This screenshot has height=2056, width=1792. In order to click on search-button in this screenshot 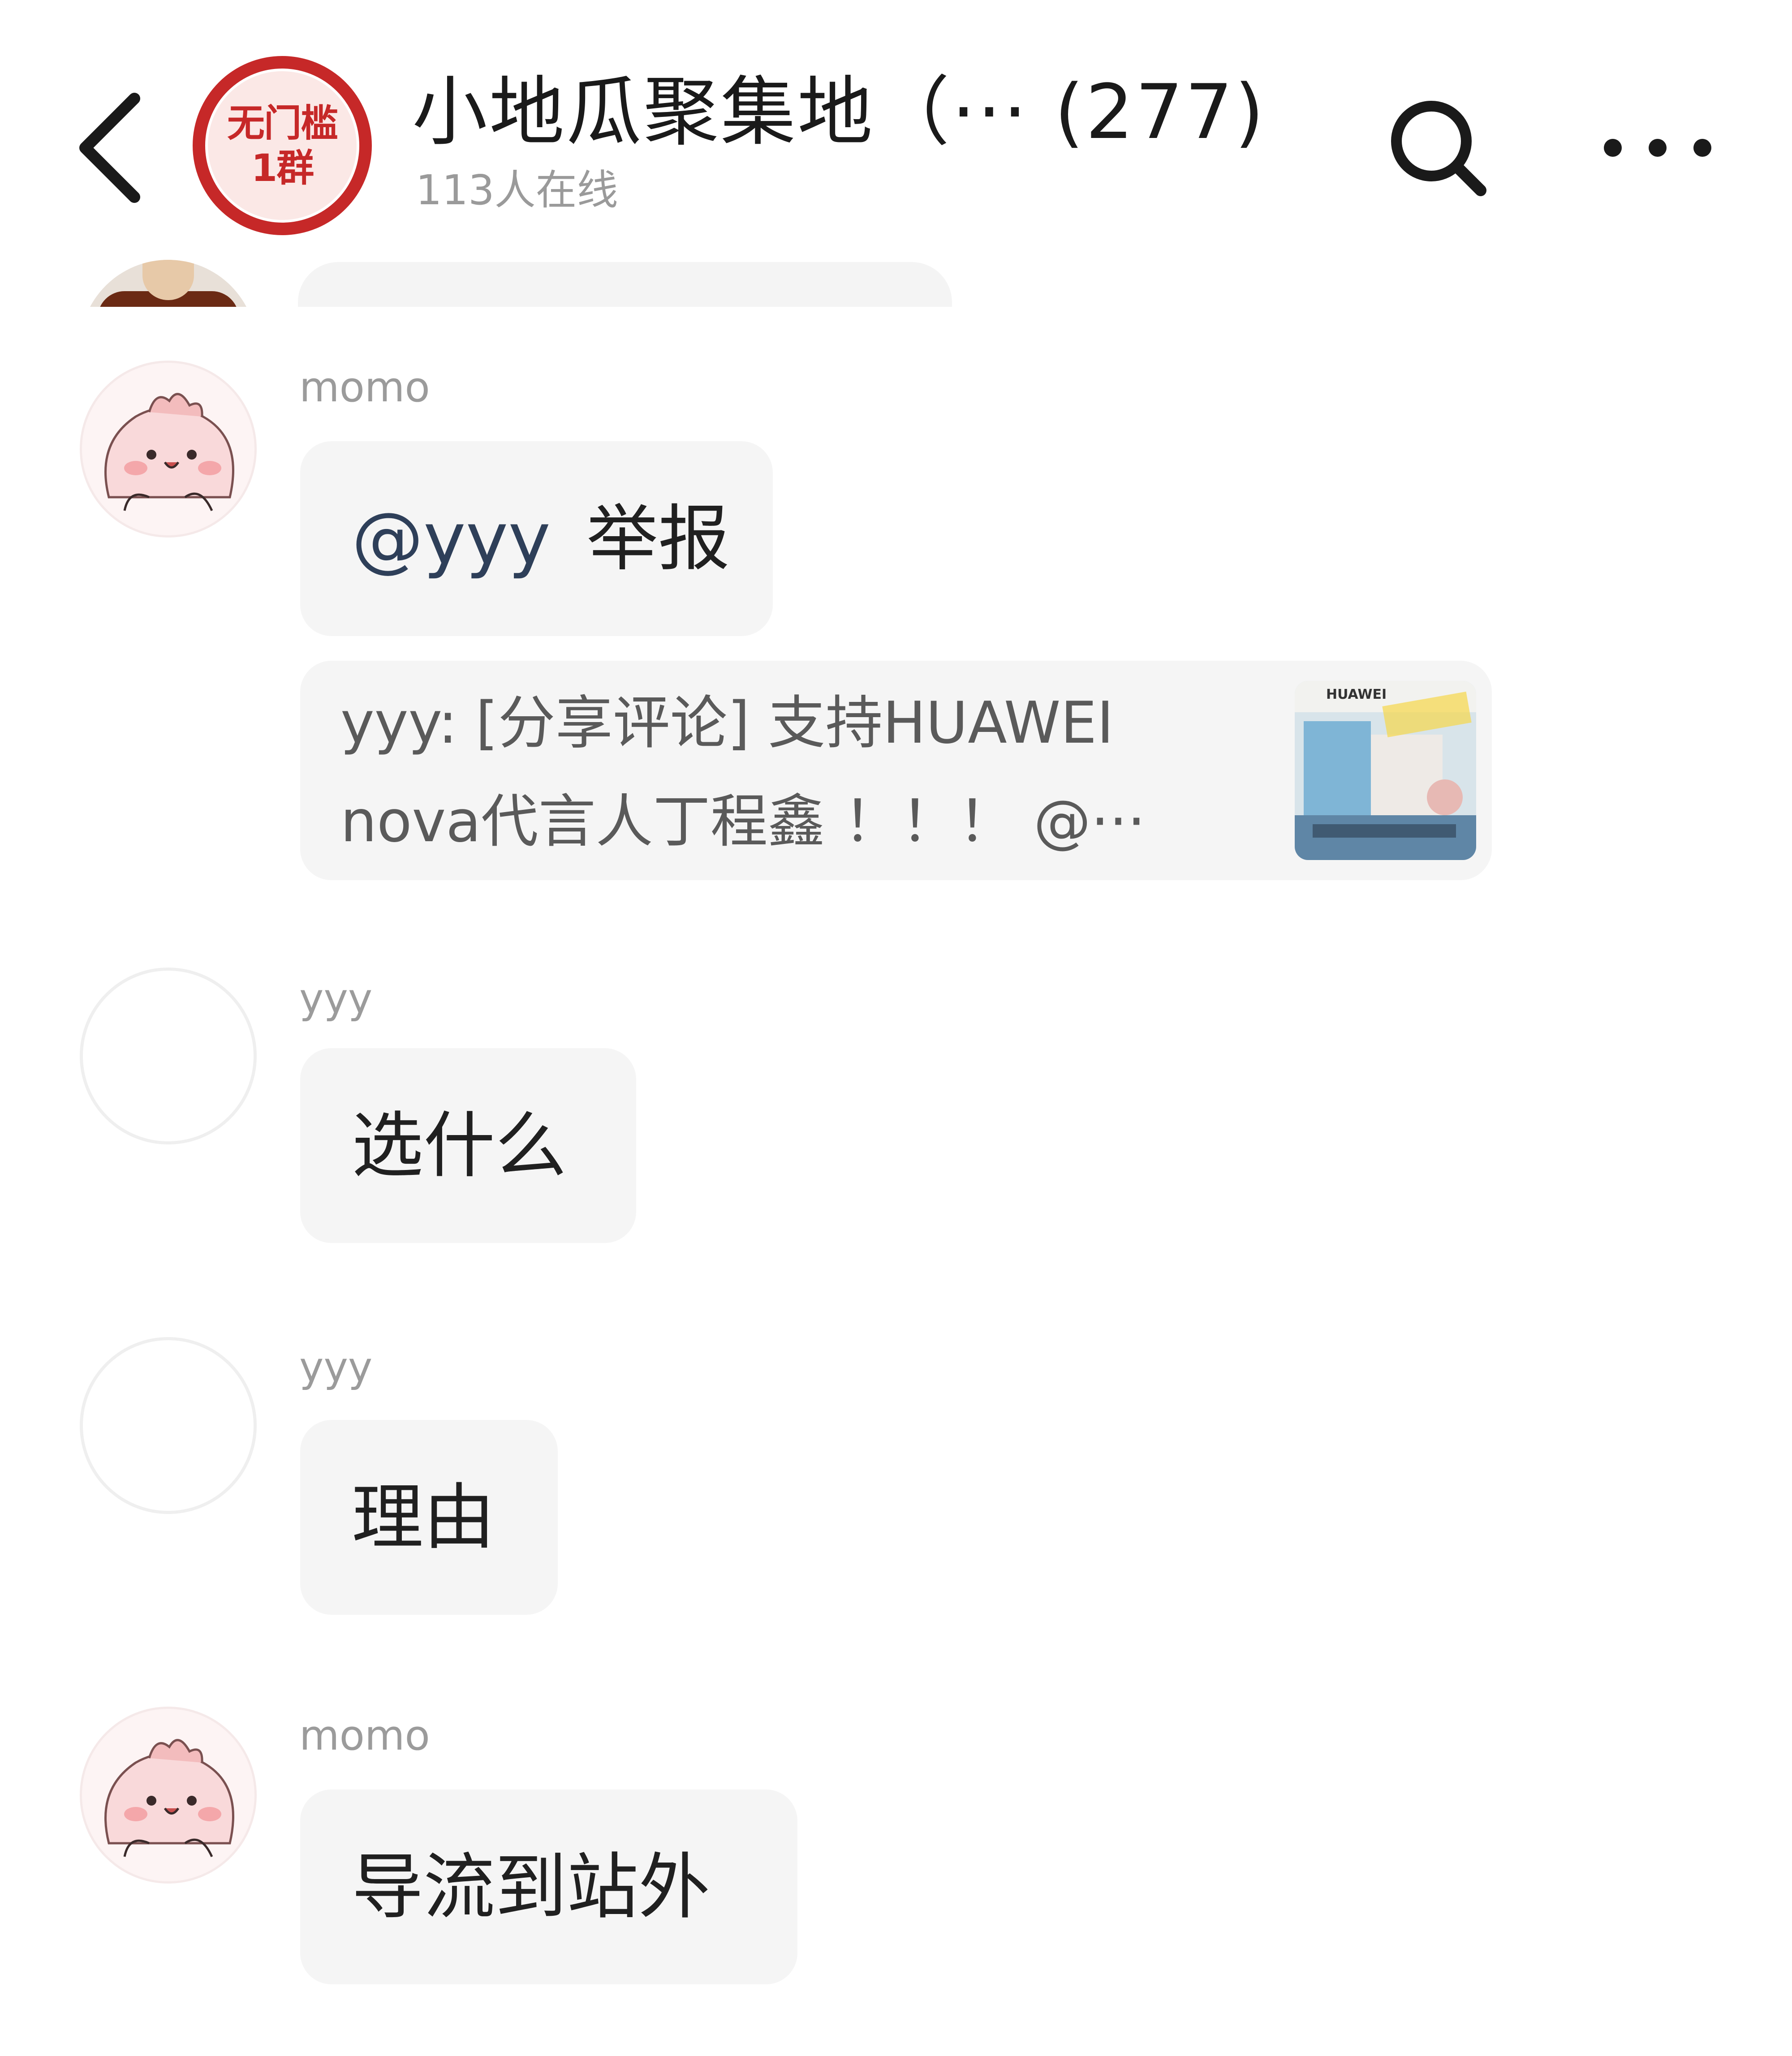, I will do `click(1438, 148)`.